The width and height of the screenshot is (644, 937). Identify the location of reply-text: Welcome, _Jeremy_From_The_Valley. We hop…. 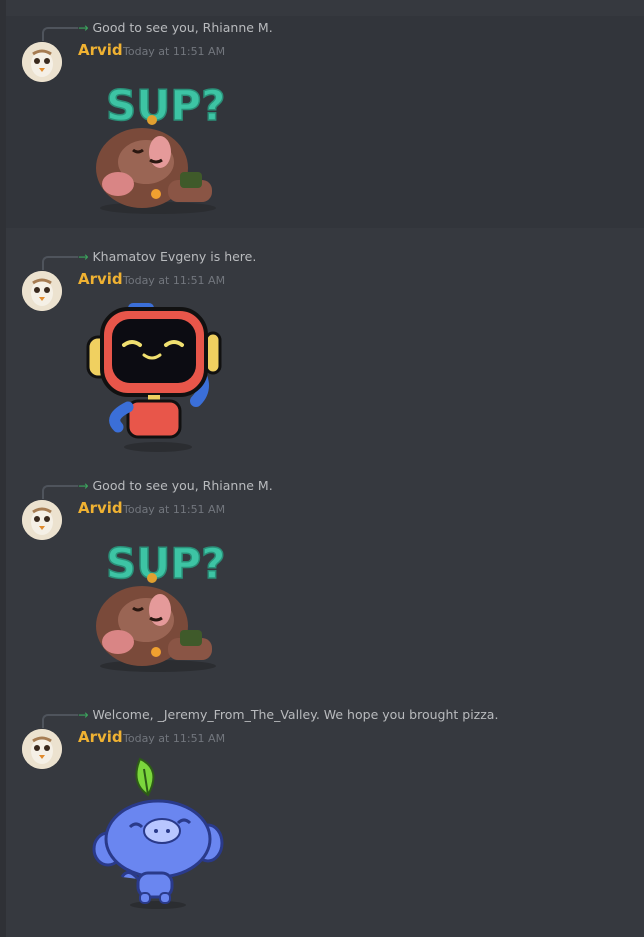
(295, 714).